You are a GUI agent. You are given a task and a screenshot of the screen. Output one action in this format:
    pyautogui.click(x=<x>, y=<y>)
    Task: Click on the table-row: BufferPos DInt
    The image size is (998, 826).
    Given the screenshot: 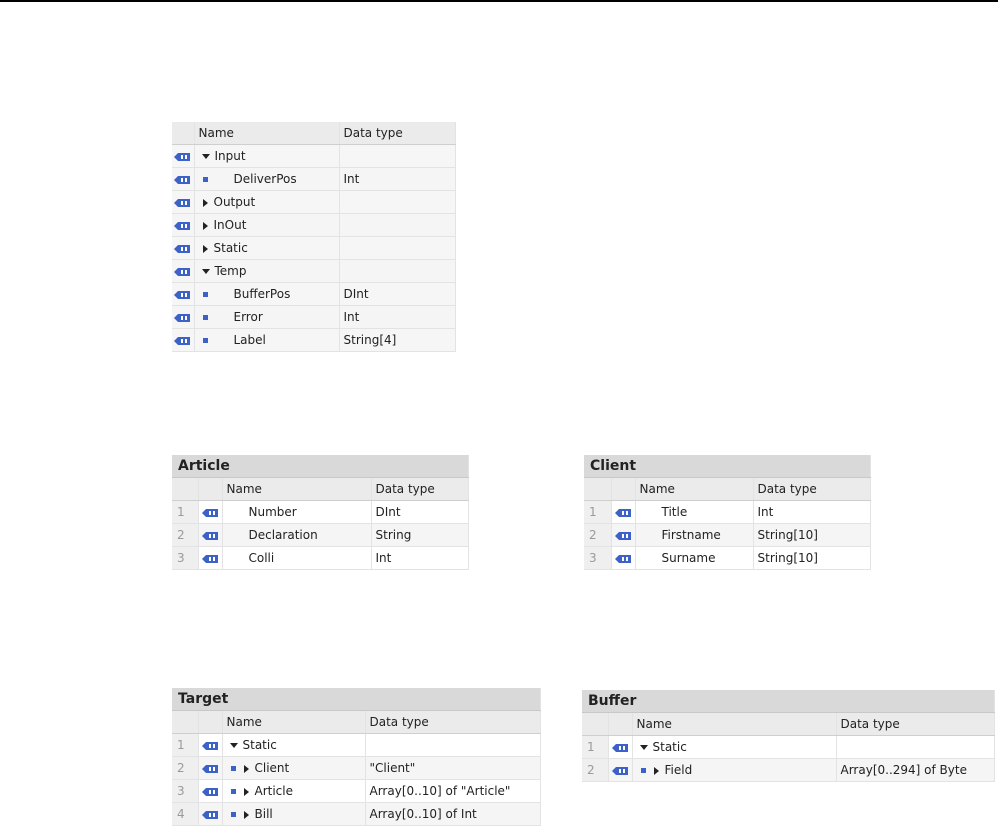 What is the action you would take?
    pyautogui.click(x=314, y=294)
    